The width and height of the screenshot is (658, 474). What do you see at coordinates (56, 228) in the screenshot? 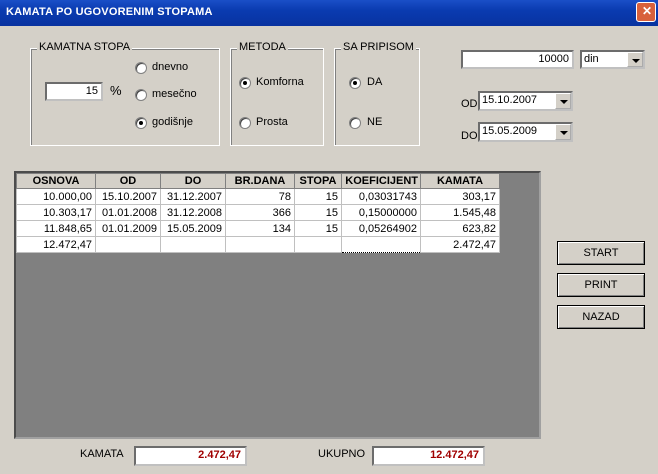
I see `cell-osnova: 11.848,65` at bounding box center [56, 228].